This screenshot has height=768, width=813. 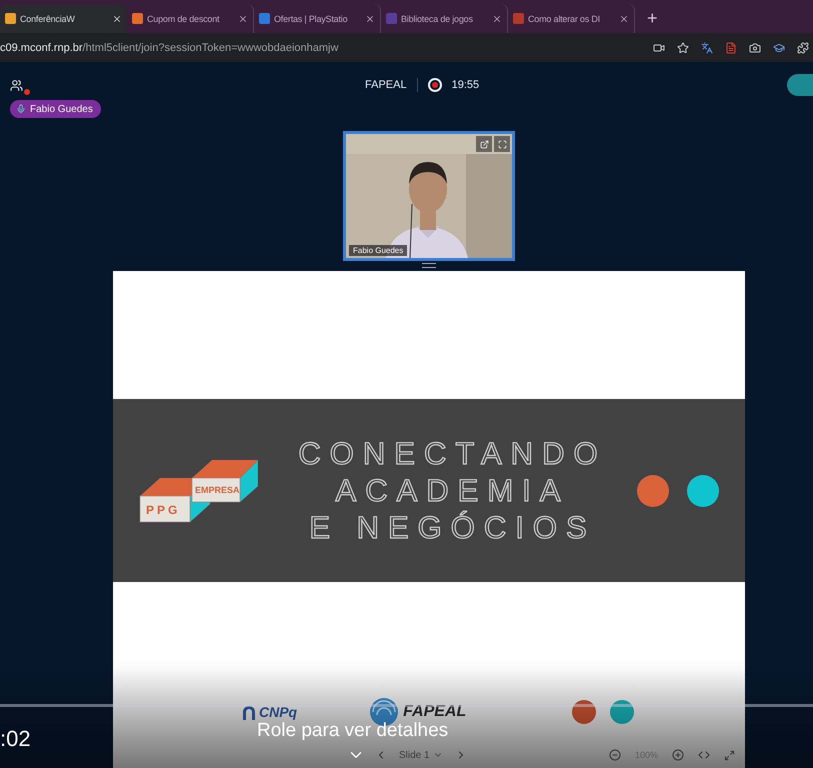 I want to click on slide-headline: ACADEMIA, so click(x=453, y=490).